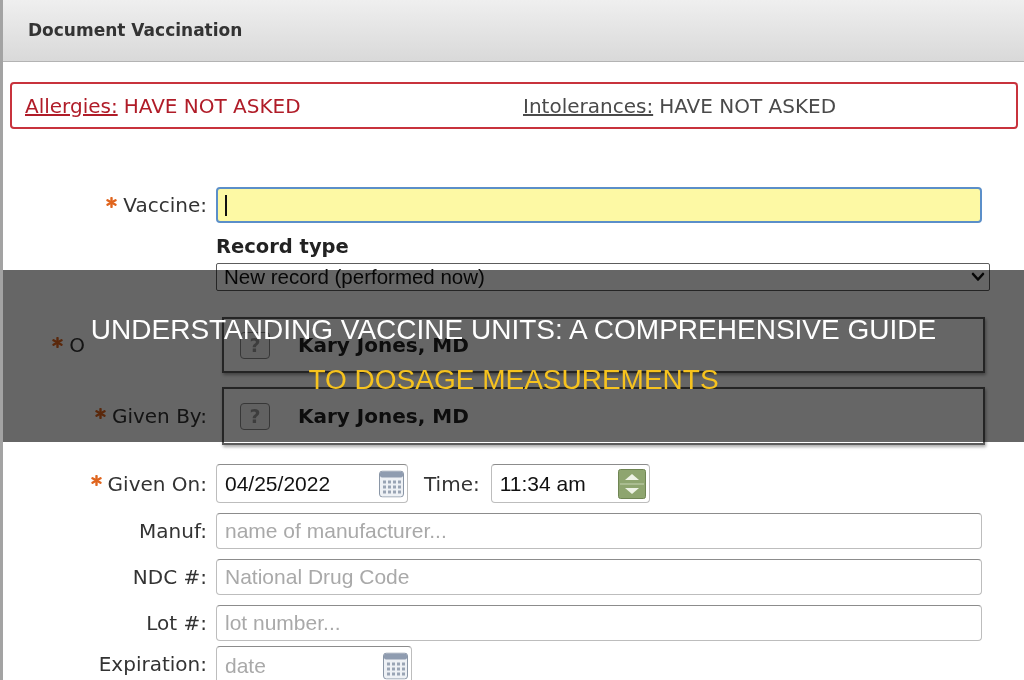 This screenshot has width=1024, height=680. What do you see at coordinates (599, 577) in the screenshot?
I see `text-input-field: National Drug Code` at bounding box center [599, 577].